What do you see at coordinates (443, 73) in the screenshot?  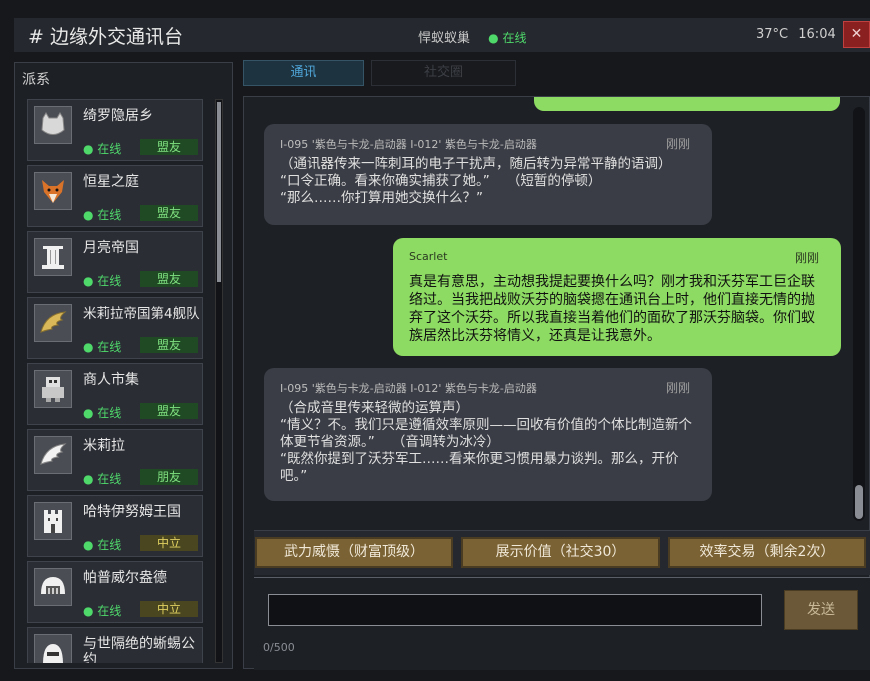 I see `tab-social: 社交圈` at bounding box center [443, 73].